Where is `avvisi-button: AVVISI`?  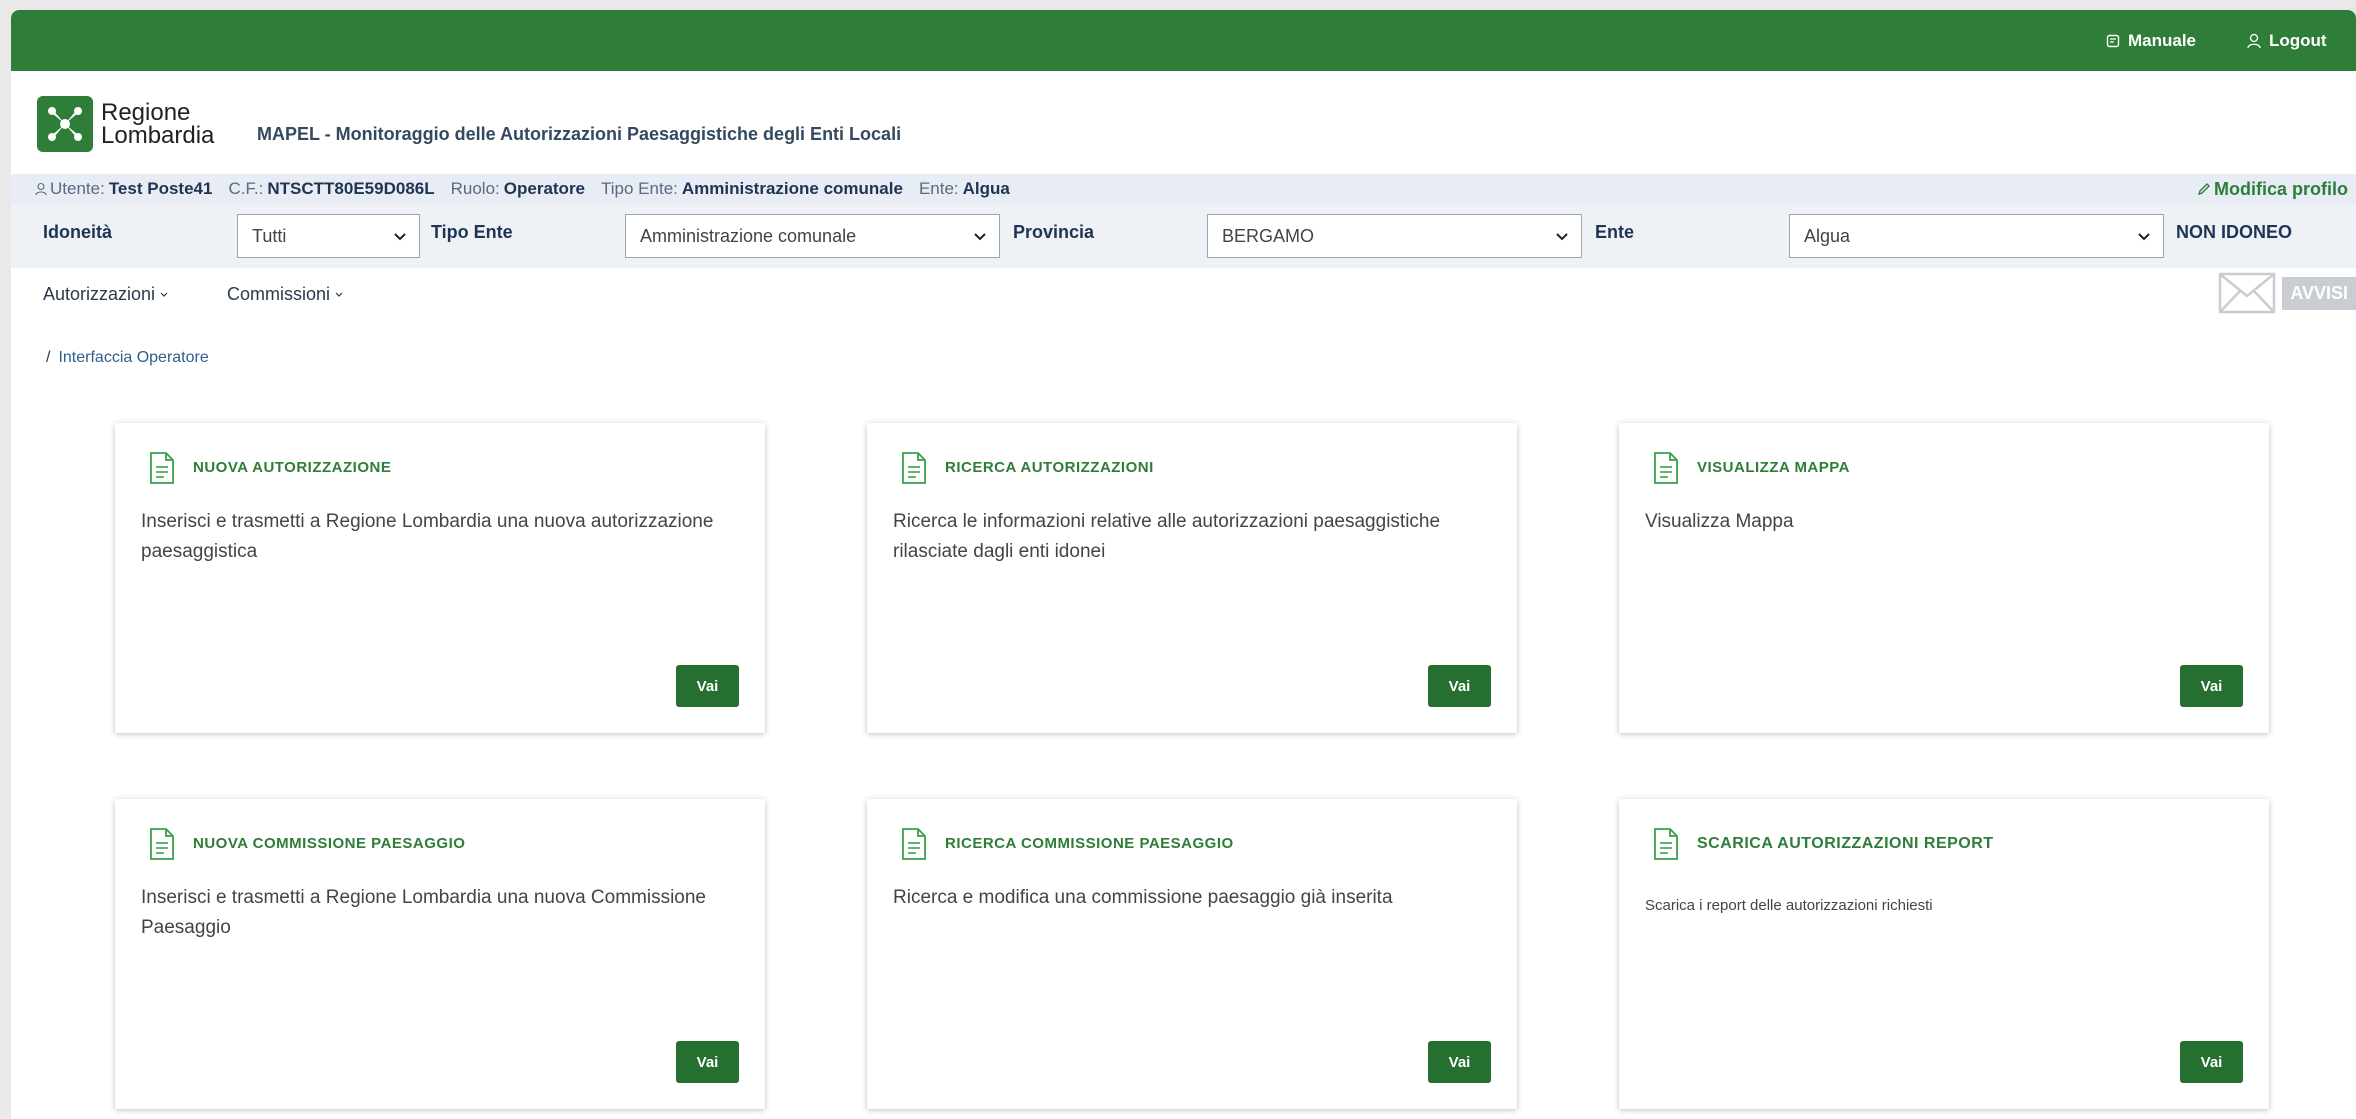 avvisi-button: AVVISI is located at coordinates (2287, 293).